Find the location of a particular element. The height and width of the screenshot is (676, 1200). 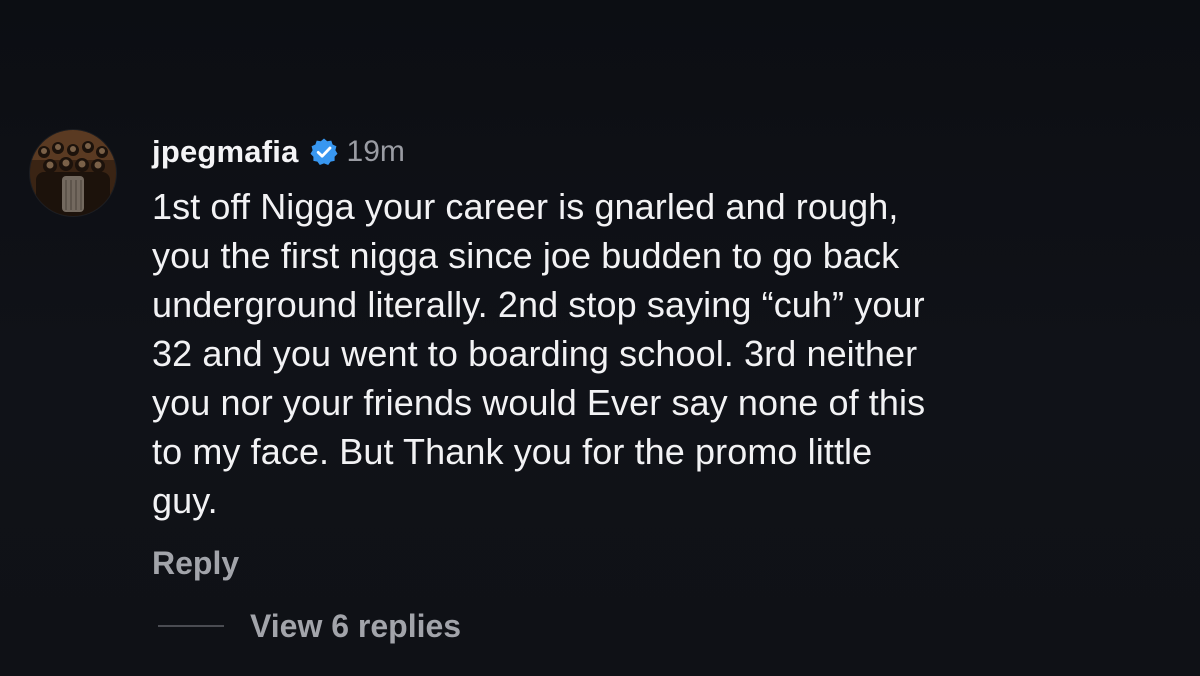

view-replies-button: View 6 replies is located at coordinates (355, 626).